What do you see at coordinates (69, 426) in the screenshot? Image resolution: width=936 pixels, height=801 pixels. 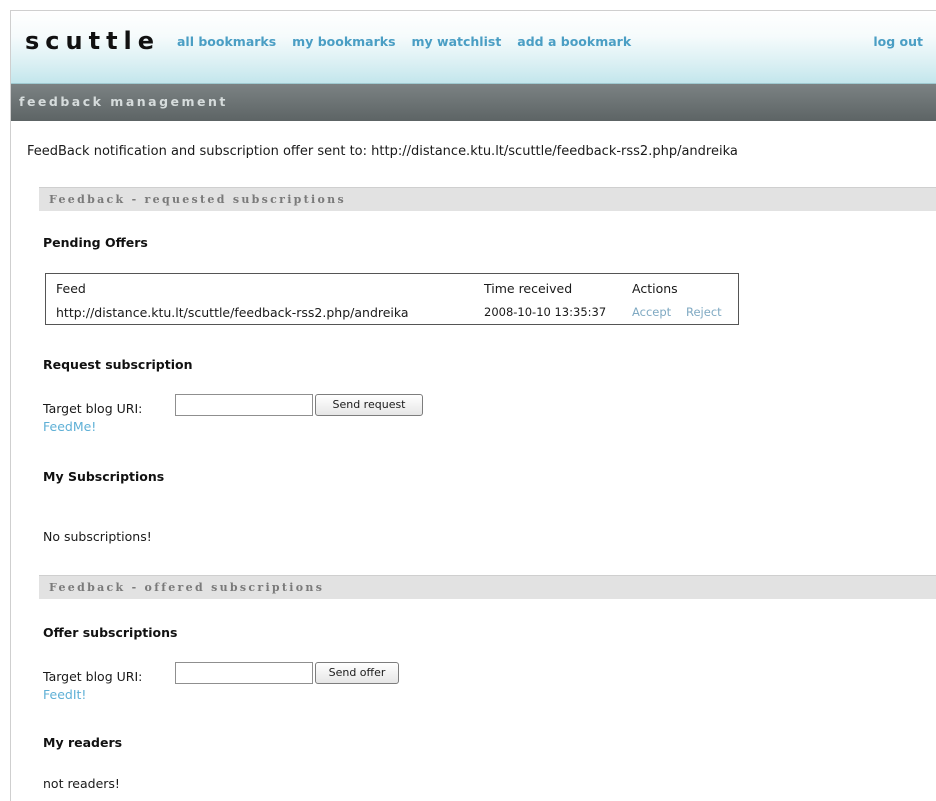 I see `feedme-link: FeedMe!` at bounding box center [69, 426].